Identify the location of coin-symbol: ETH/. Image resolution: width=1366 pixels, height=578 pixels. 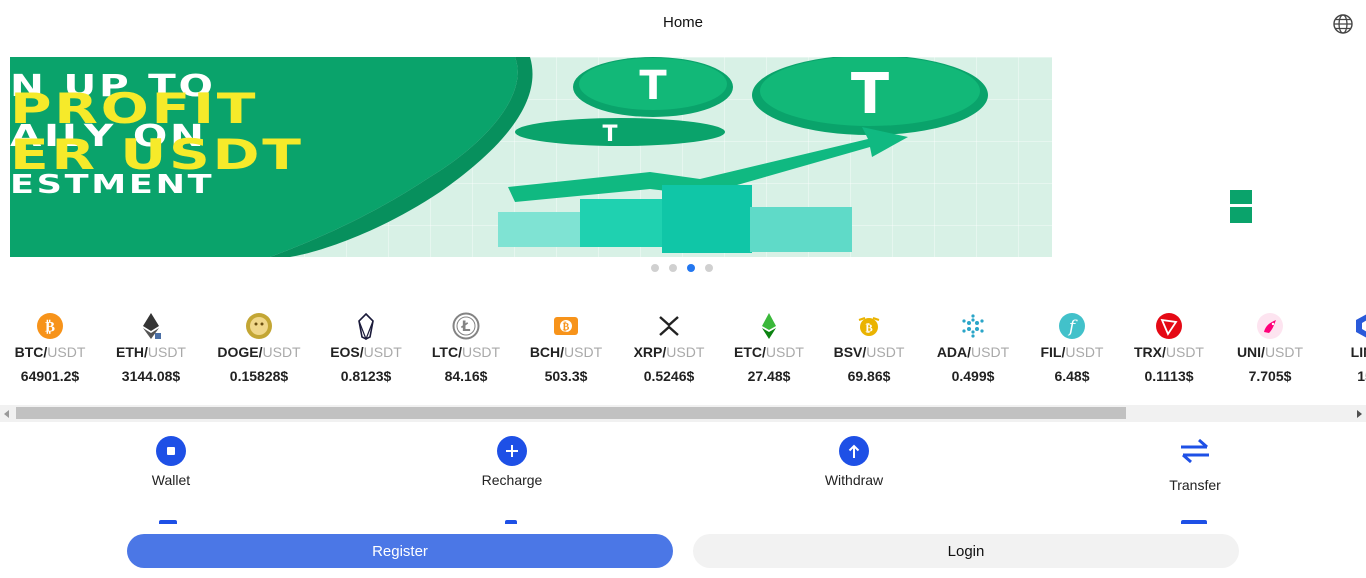
(131, 352).